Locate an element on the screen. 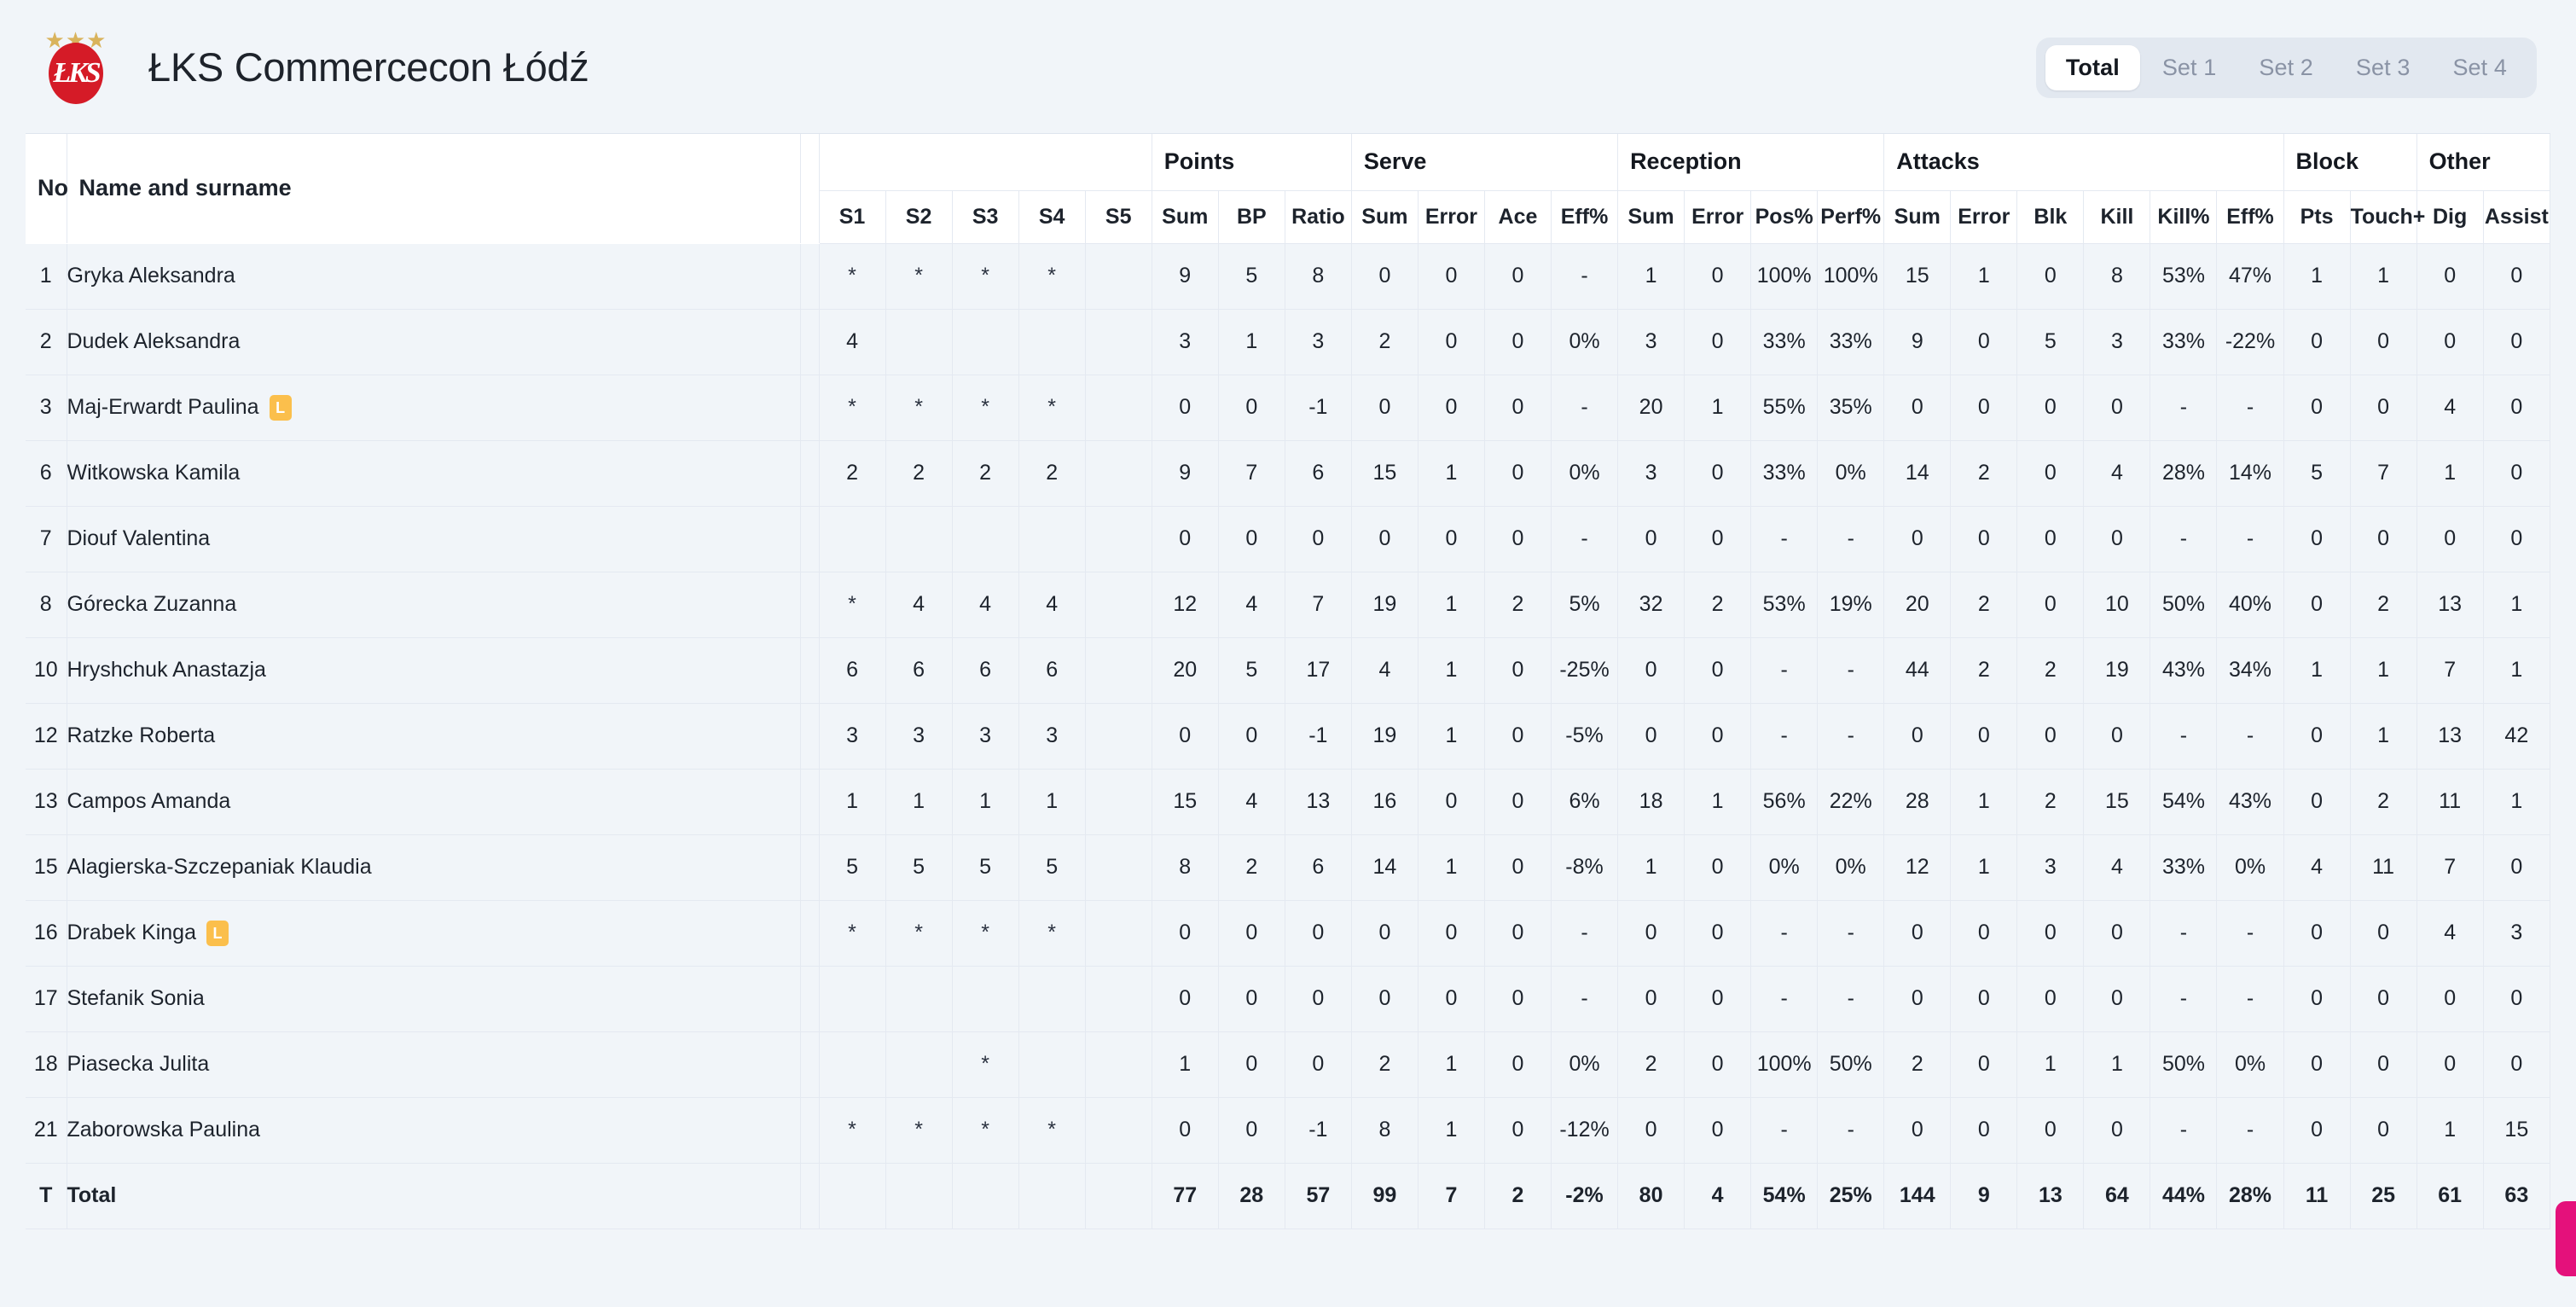 This screenshot has width=2576, height=1307. cell-serve-sum: 0 is located at coordinates (1385, 933).